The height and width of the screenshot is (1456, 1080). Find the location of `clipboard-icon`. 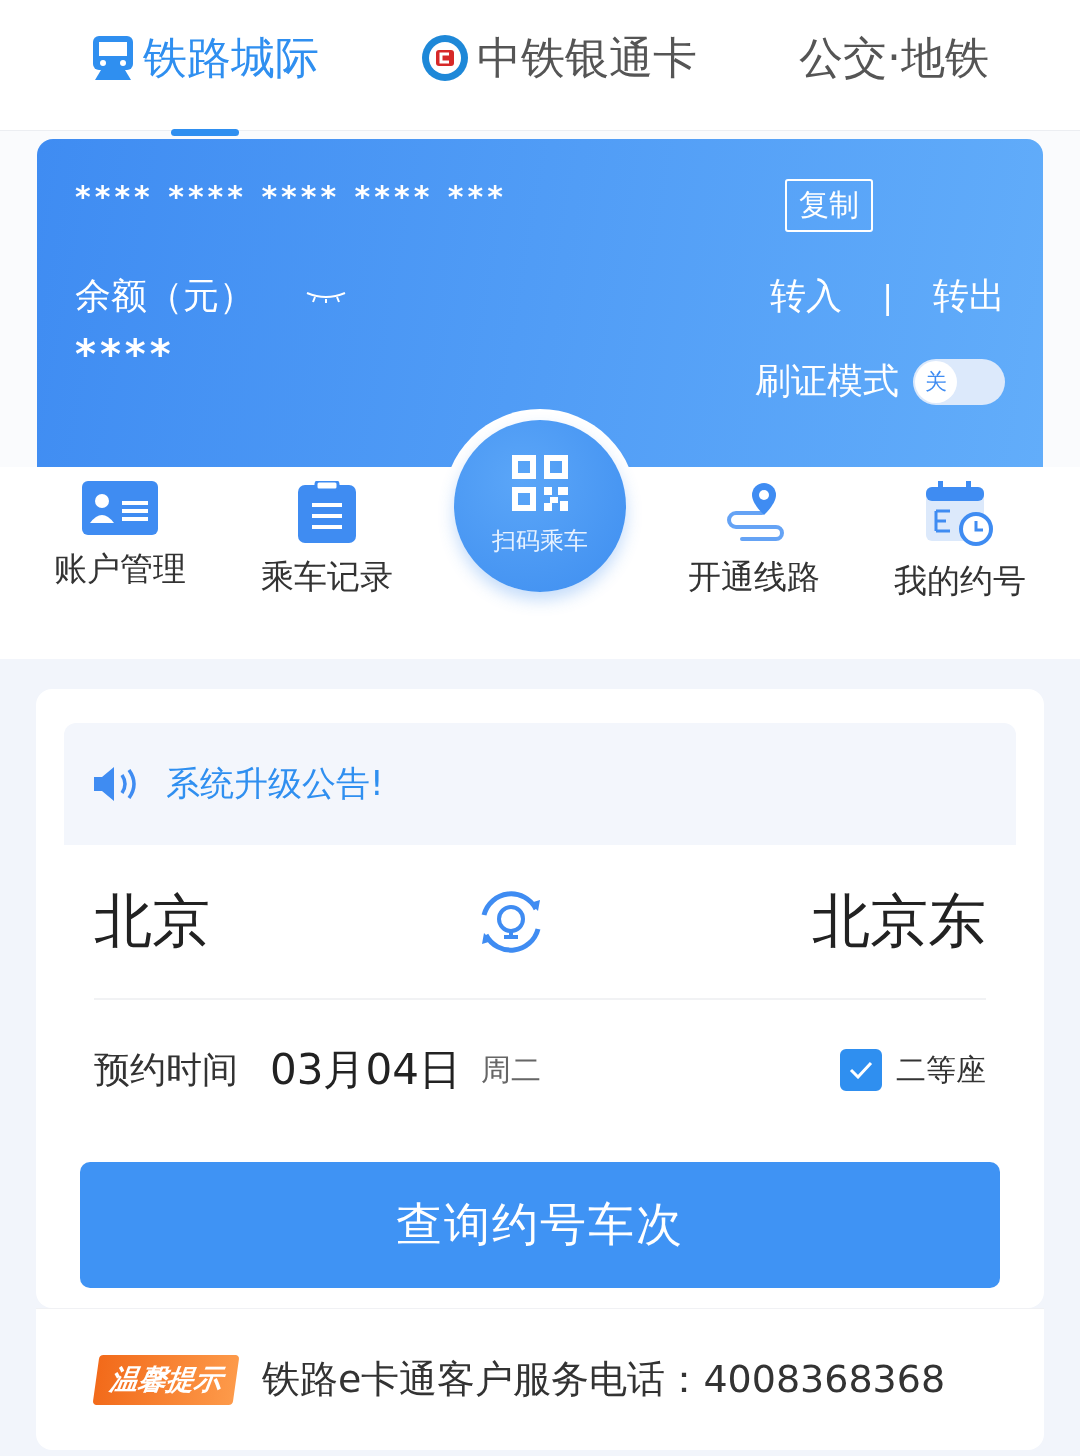

clipboard-icon is located at coordinates (326, 512).